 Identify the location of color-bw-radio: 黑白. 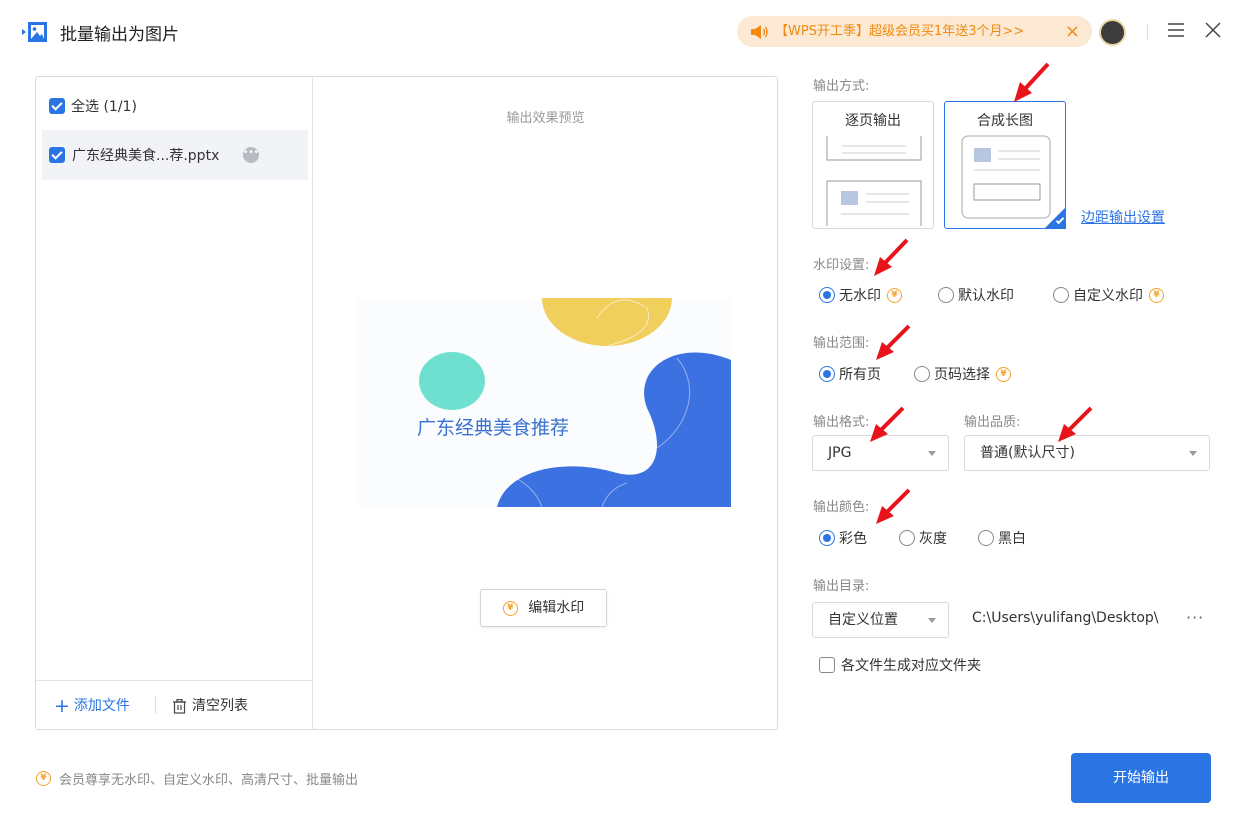
(1002, 538).